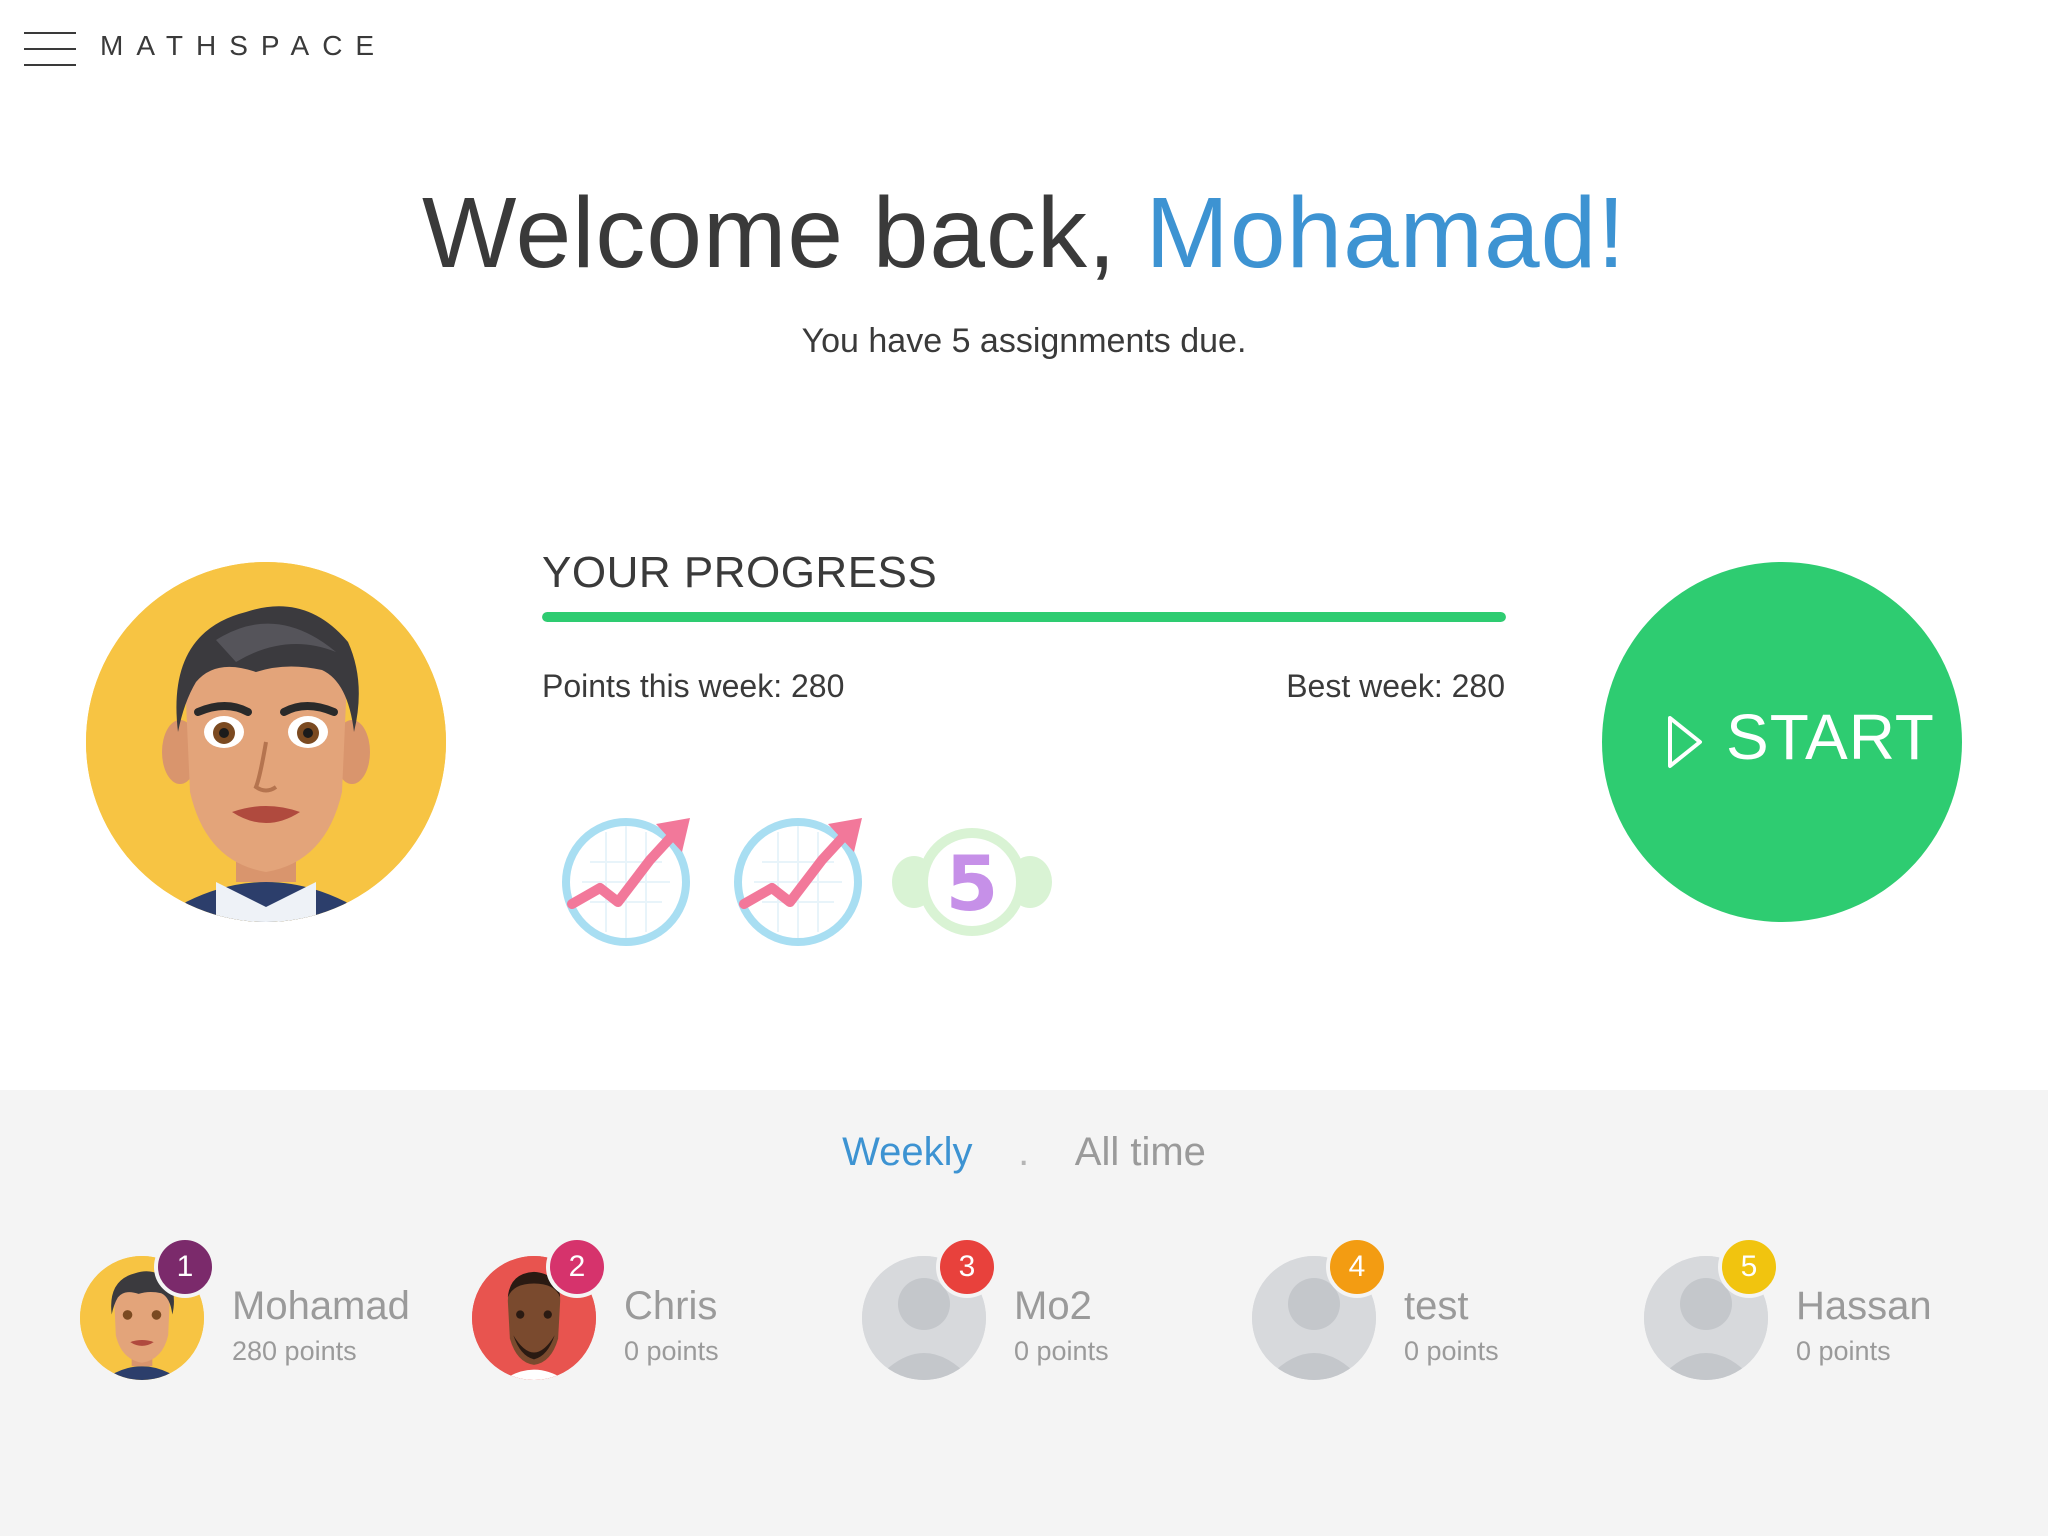 Image resolution: width=2048 pixels, height=1536 pixels. I want to click on entry-name: Mohamad, so click(321, 1306).